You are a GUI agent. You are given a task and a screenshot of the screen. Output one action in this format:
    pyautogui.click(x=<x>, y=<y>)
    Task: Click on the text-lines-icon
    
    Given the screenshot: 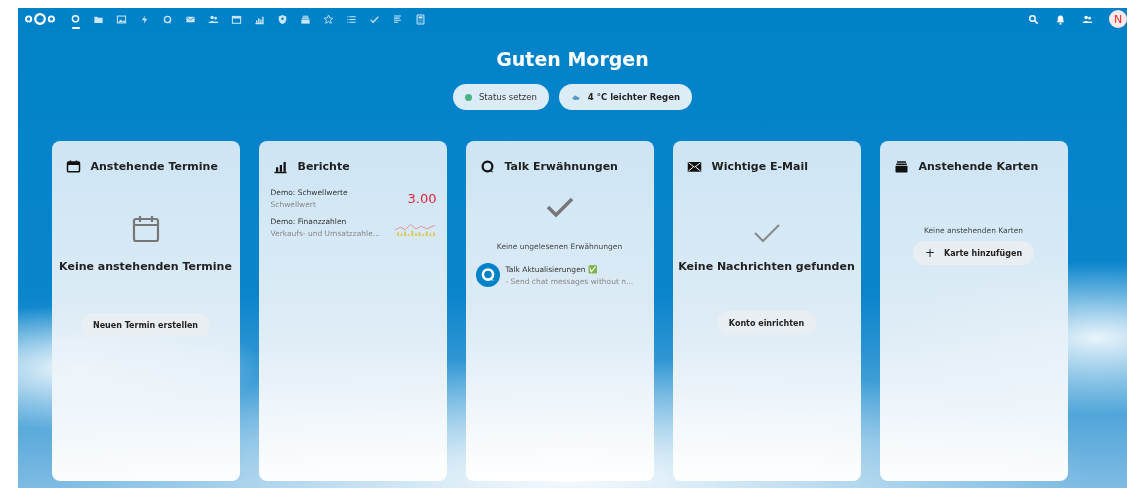 What is the action you would take?
    pyautogui.click(x=397, y=19)
    